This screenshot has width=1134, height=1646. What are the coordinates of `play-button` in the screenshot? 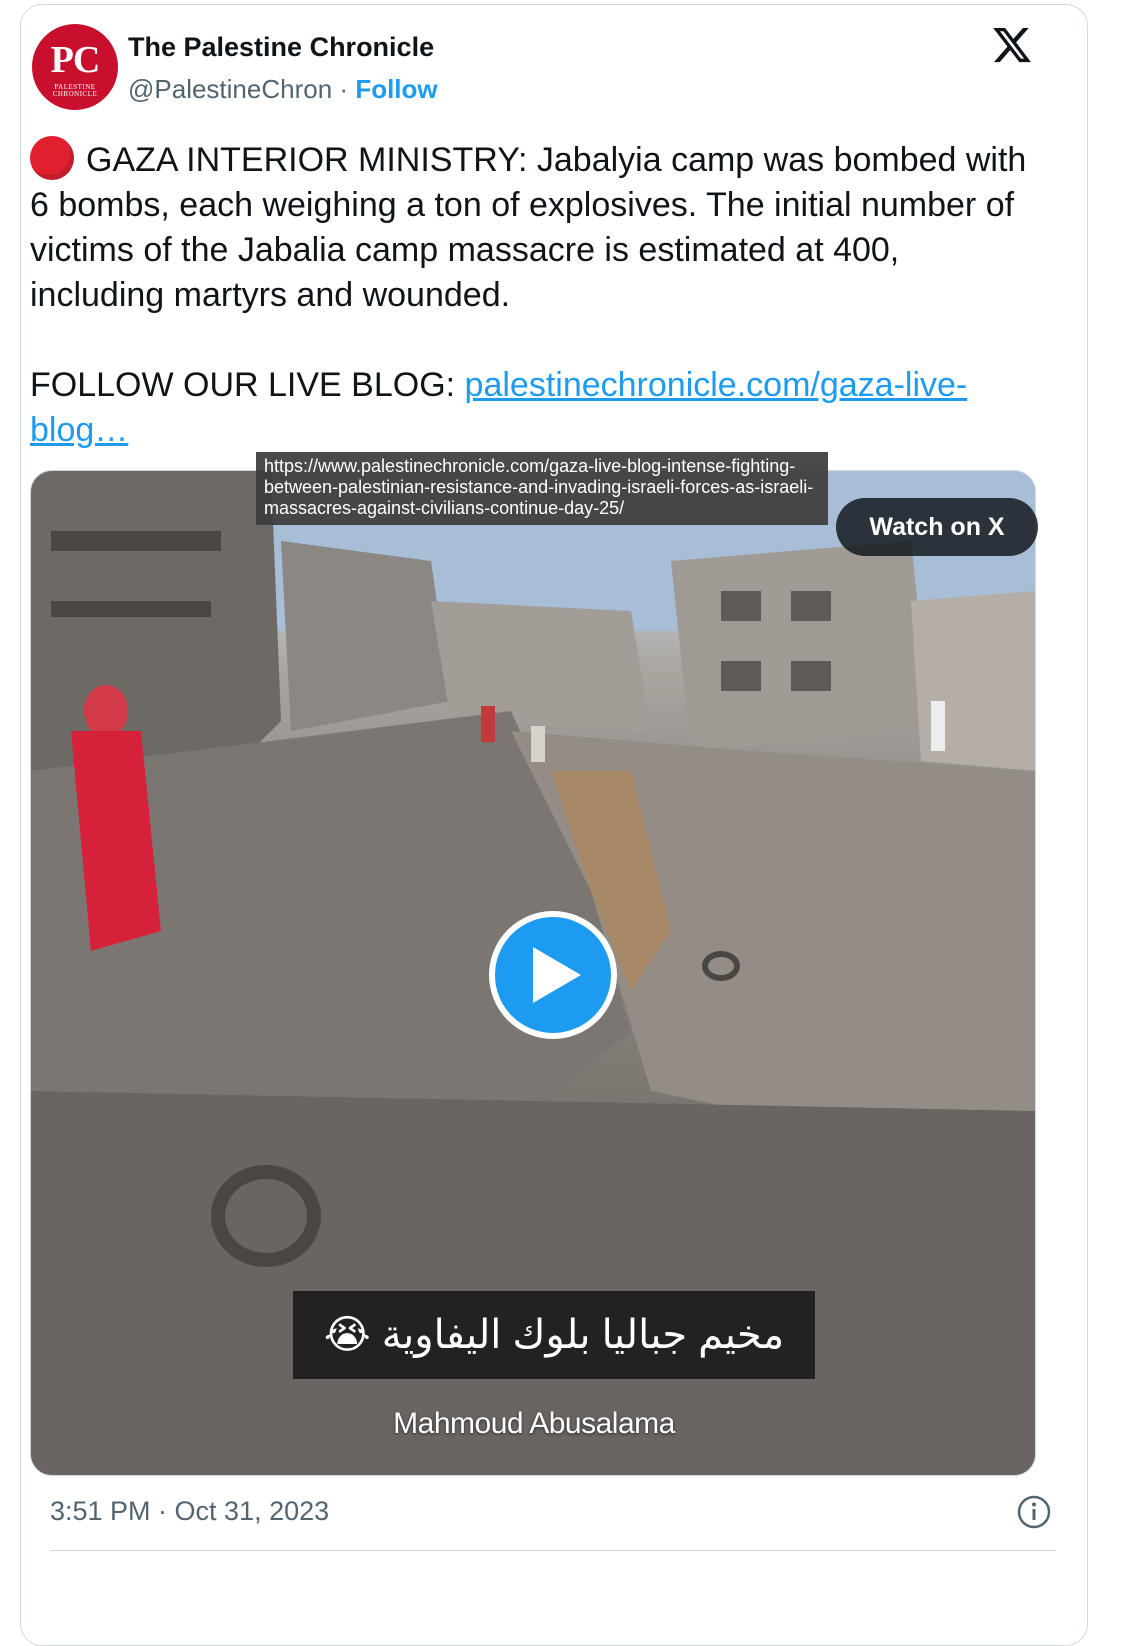 It's located at (553, 975).